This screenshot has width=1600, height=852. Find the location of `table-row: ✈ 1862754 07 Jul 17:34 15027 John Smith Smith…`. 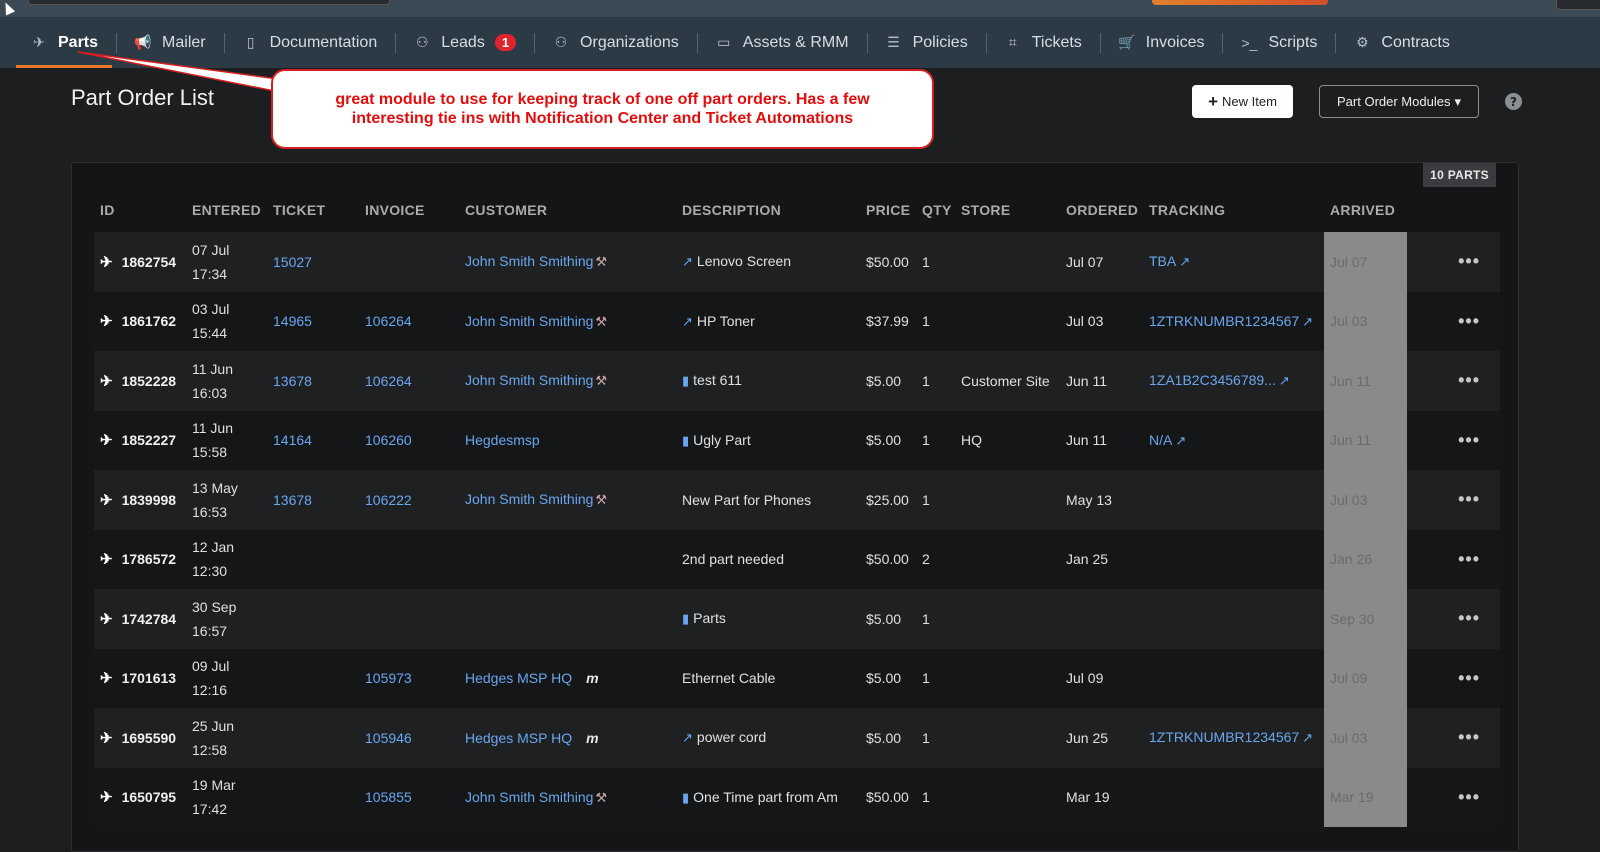

table-row: ✈ 1862754 07 Jul 17:34 15027 John Smith Smith… is located at coordinates (797, 262).